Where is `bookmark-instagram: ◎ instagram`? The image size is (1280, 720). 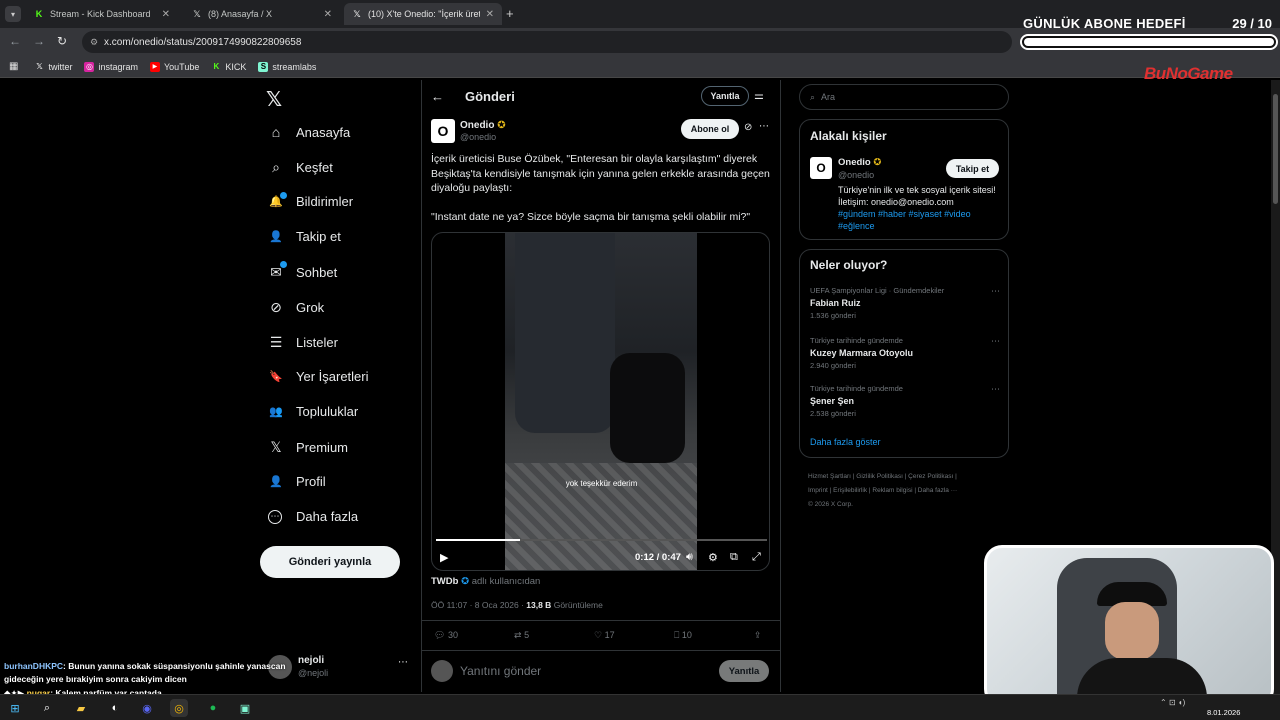
bookmark-instagram: ◎ instagram is located at coordinates (111, 66).